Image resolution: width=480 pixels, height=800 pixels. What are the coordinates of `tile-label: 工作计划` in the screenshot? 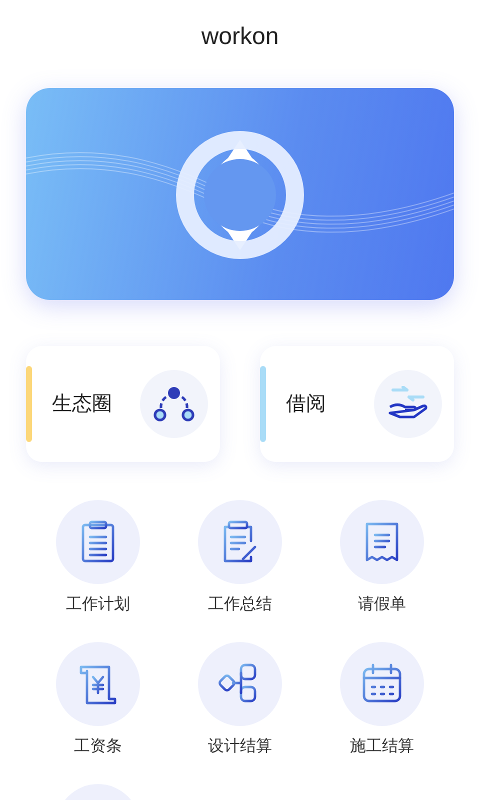 It's located at (98, 604).